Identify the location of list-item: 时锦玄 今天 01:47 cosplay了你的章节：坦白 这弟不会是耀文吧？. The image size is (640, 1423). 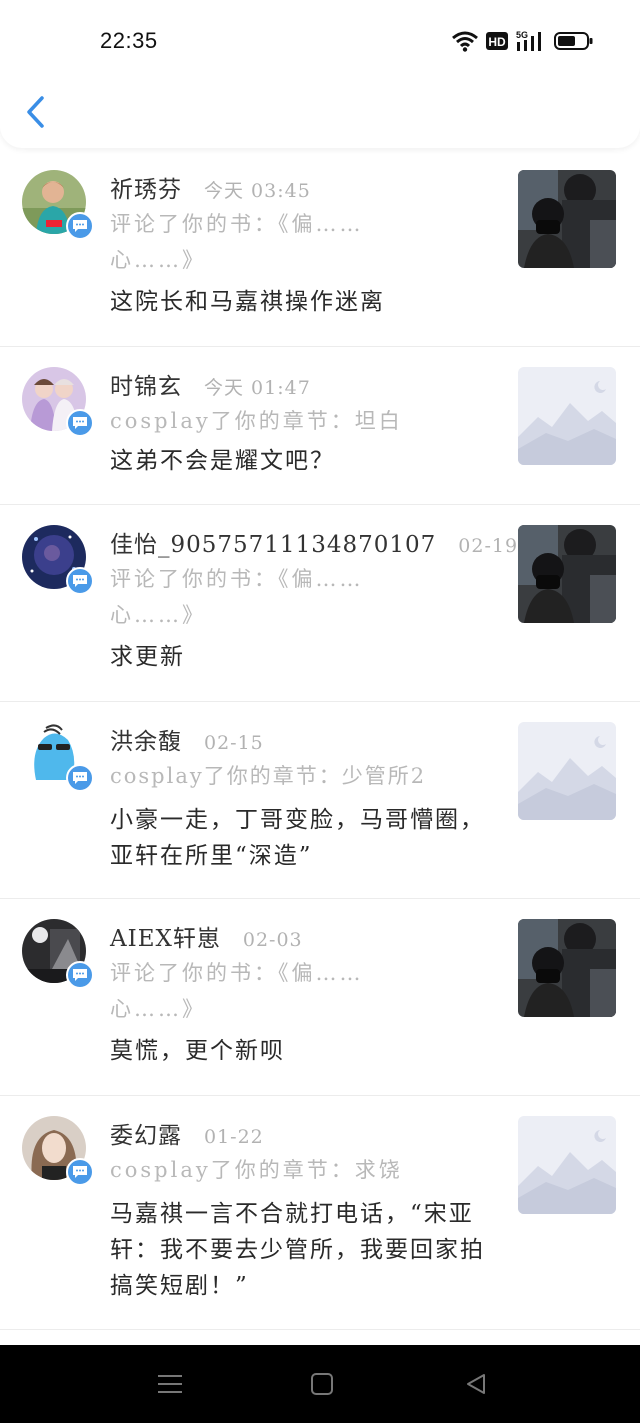
(320, 426).